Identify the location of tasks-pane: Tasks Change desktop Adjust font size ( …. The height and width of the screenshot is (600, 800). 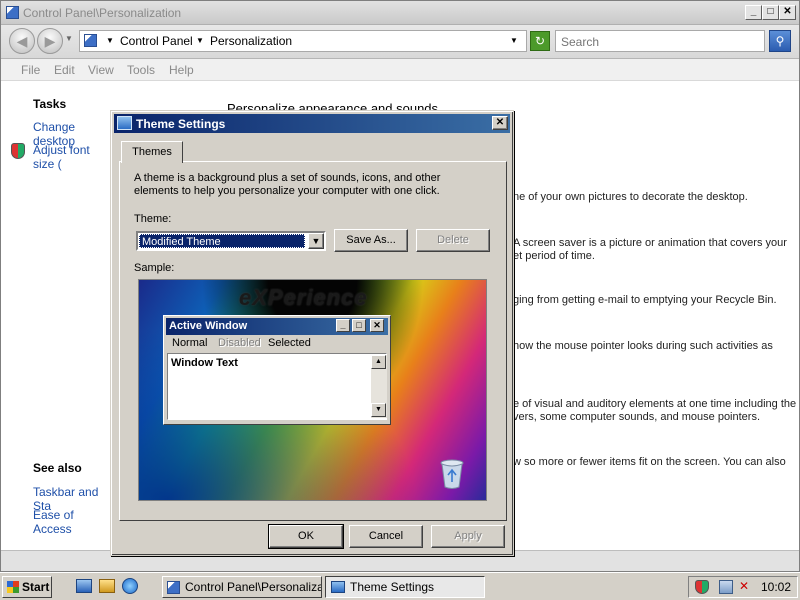
(57, 316).